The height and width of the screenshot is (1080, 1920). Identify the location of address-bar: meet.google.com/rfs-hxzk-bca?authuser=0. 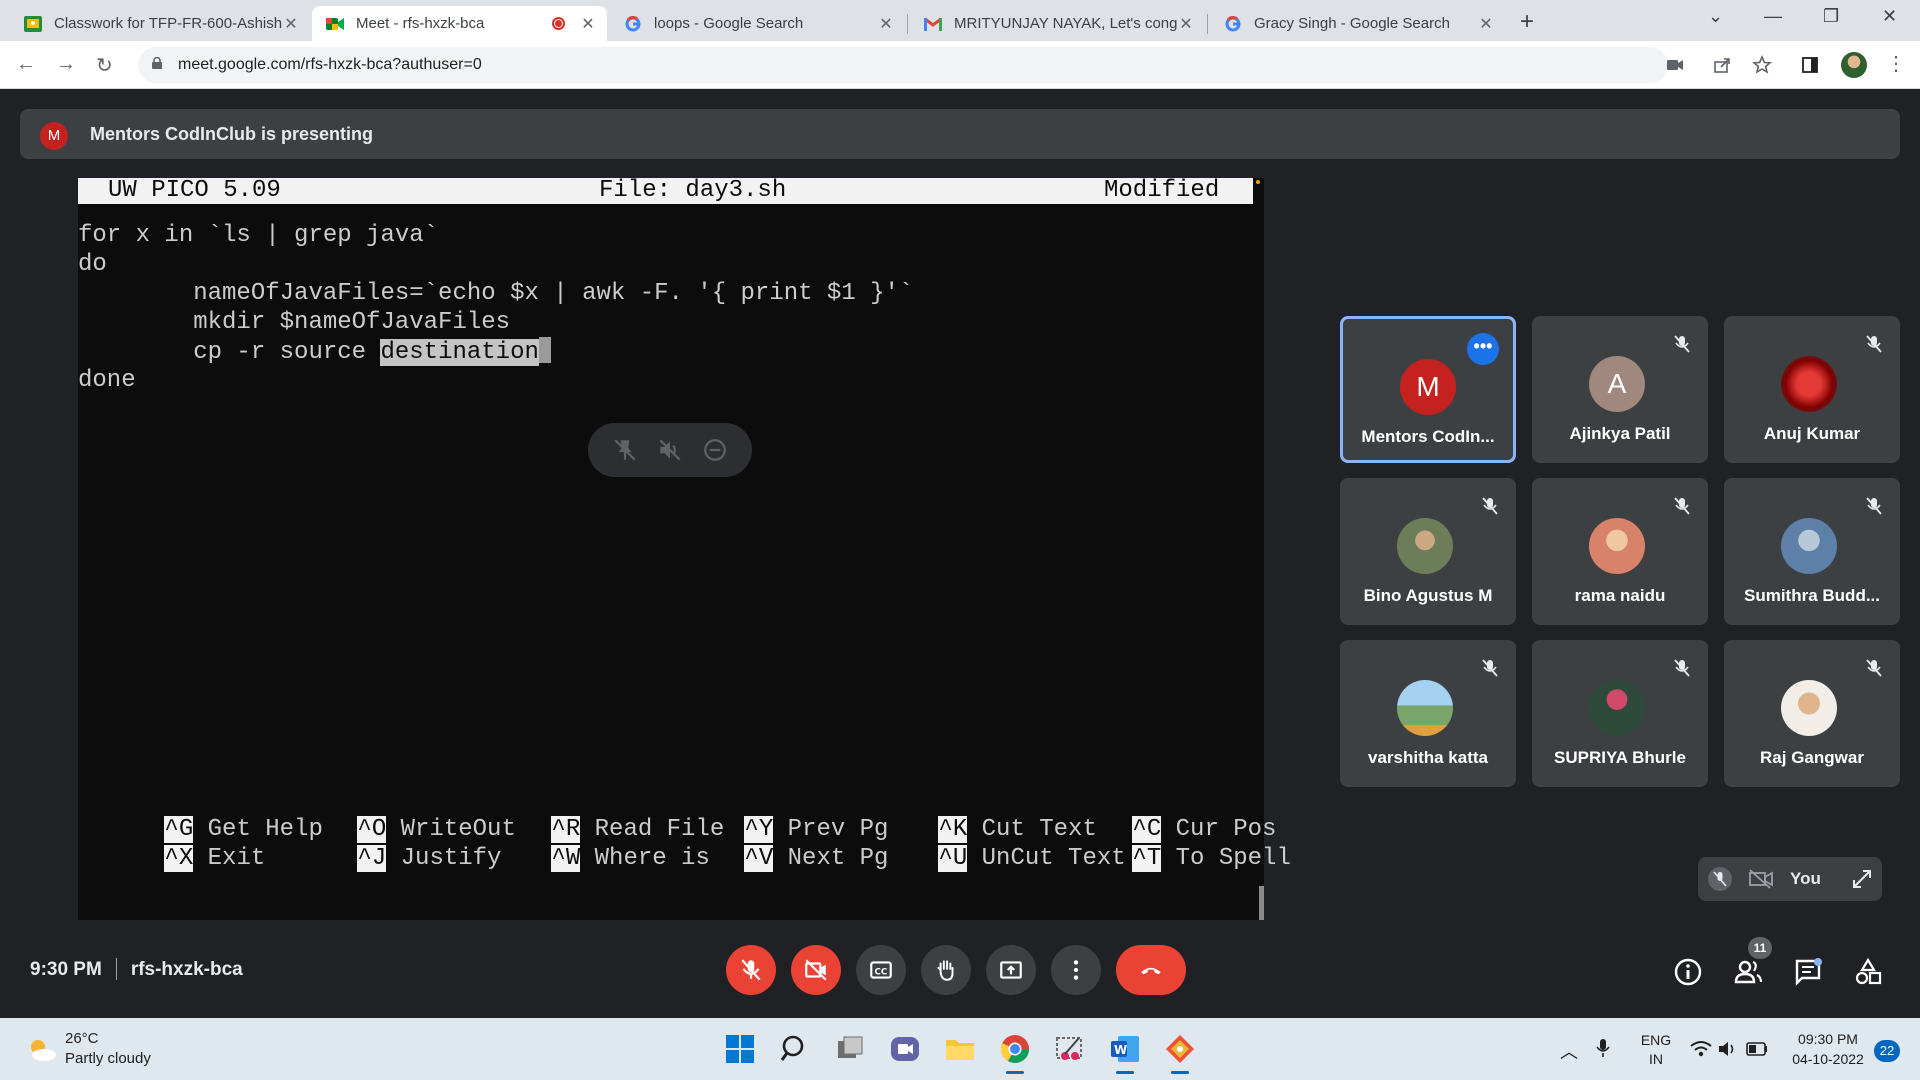
(903, 65).